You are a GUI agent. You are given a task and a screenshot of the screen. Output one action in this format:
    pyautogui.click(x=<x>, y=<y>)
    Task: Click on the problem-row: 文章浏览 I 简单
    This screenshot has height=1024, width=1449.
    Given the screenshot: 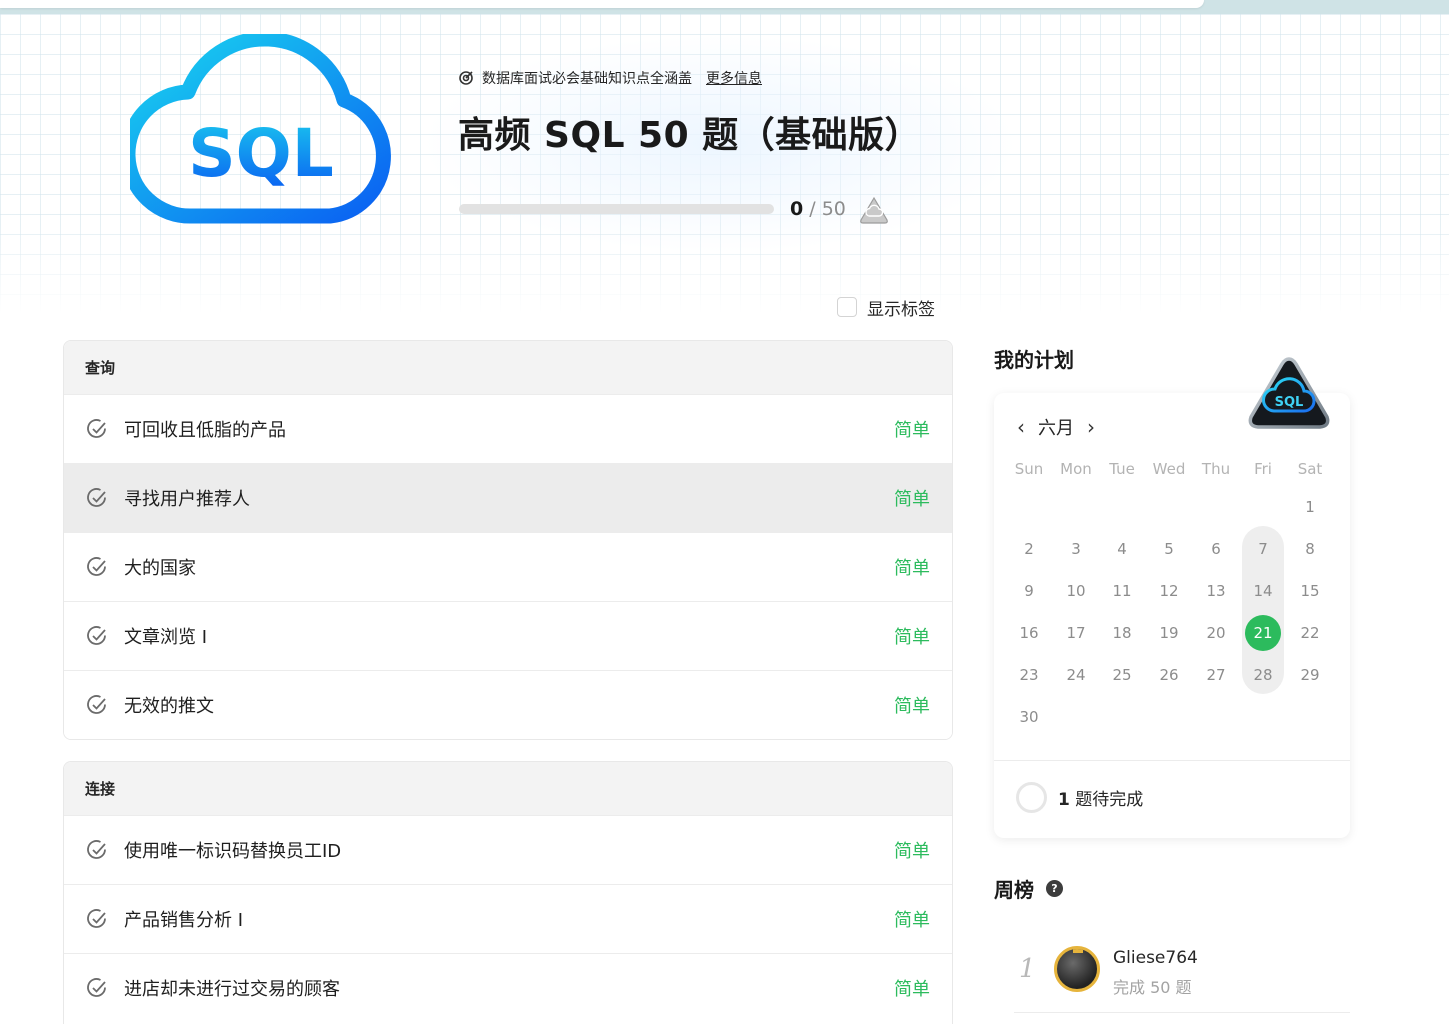 What is the action you would take?
    pyautogui.click(x=508, y=635)
    